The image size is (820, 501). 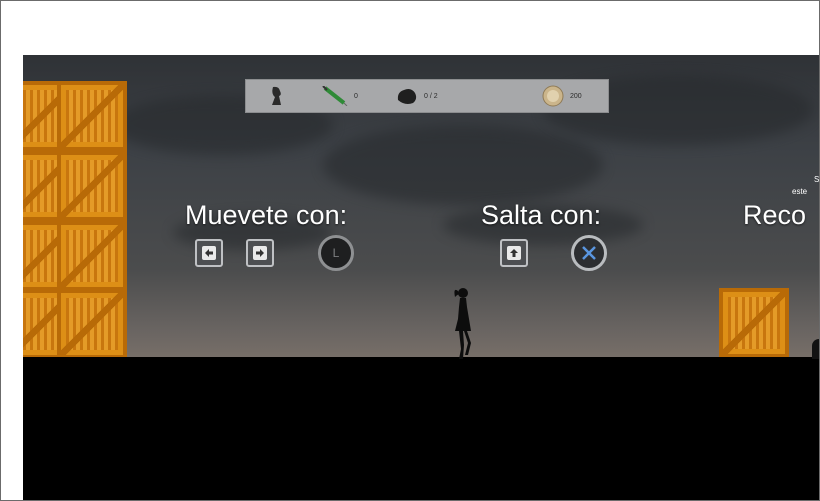 I want to click on syringe-icon, so click(x=335, y=96).